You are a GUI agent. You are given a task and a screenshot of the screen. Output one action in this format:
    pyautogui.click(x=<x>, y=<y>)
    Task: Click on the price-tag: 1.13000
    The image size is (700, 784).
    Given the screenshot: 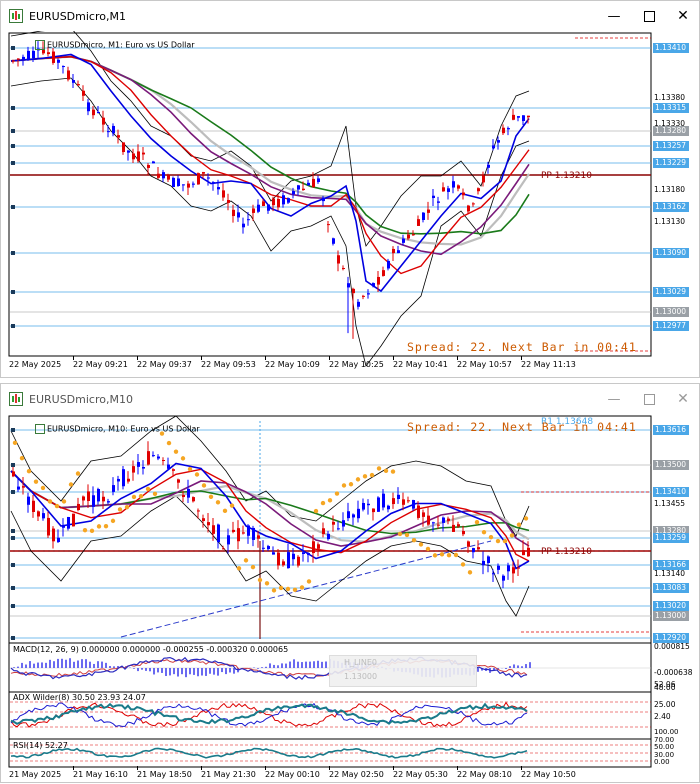 What is the action you would take?
    pyautogui.click(x=671, y=312)
    